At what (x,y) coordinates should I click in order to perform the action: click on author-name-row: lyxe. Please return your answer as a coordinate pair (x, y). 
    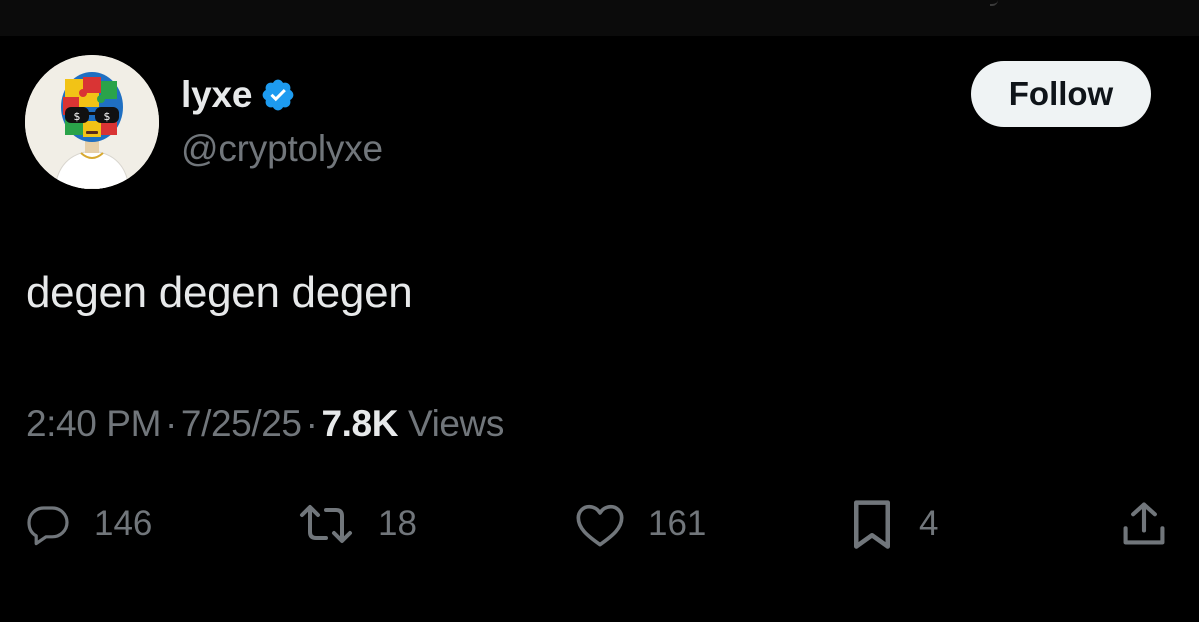
    Looking at the image, I should click on (238, 95).